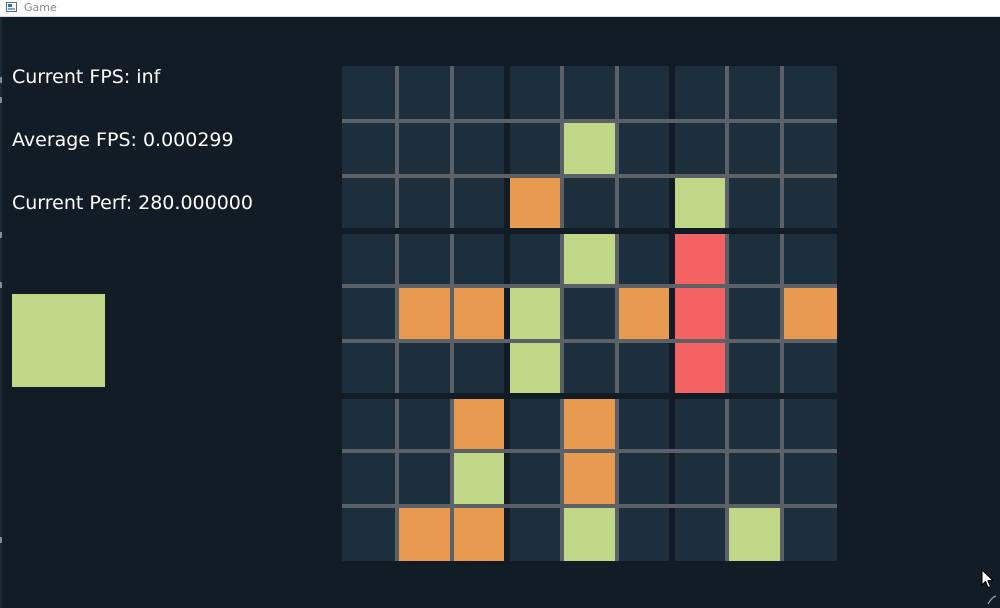 The height and width of the screenshot is (608, 1000). Describe the element at coordinates (500, 8) in the screenshot. I see `title-bar: Game` at that location.